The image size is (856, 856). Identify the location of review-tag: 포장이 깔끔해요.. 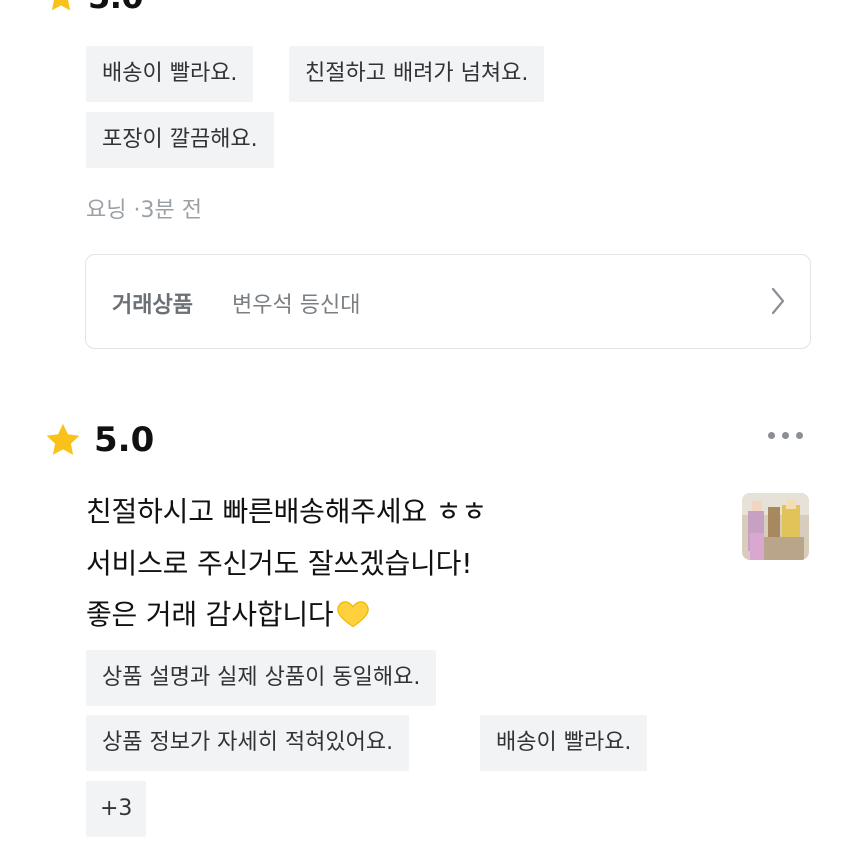
(180, 140).